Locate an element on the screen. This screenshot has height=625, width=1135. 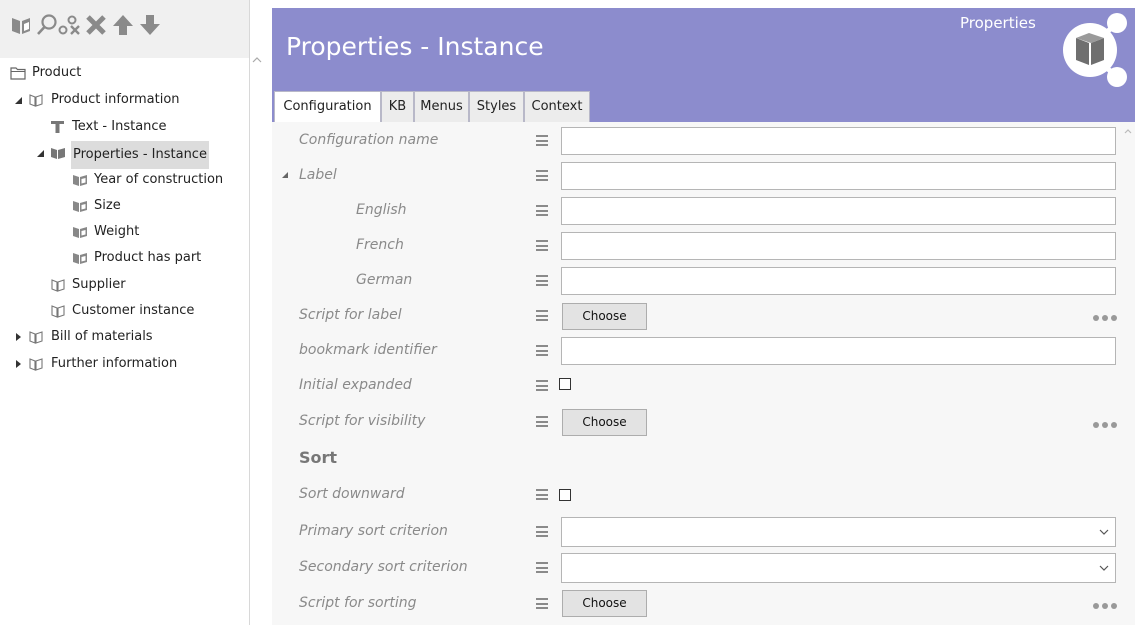
initial-expanded-menu-icon is located at coordinates (542, 385).